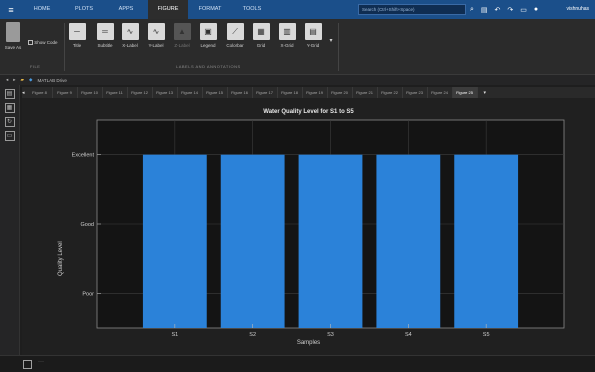 This screenshot has width=595, height=372. Describe the element at coordinates (77, 35) in the screenshot. I see `title-button: ─ Title` at that location.